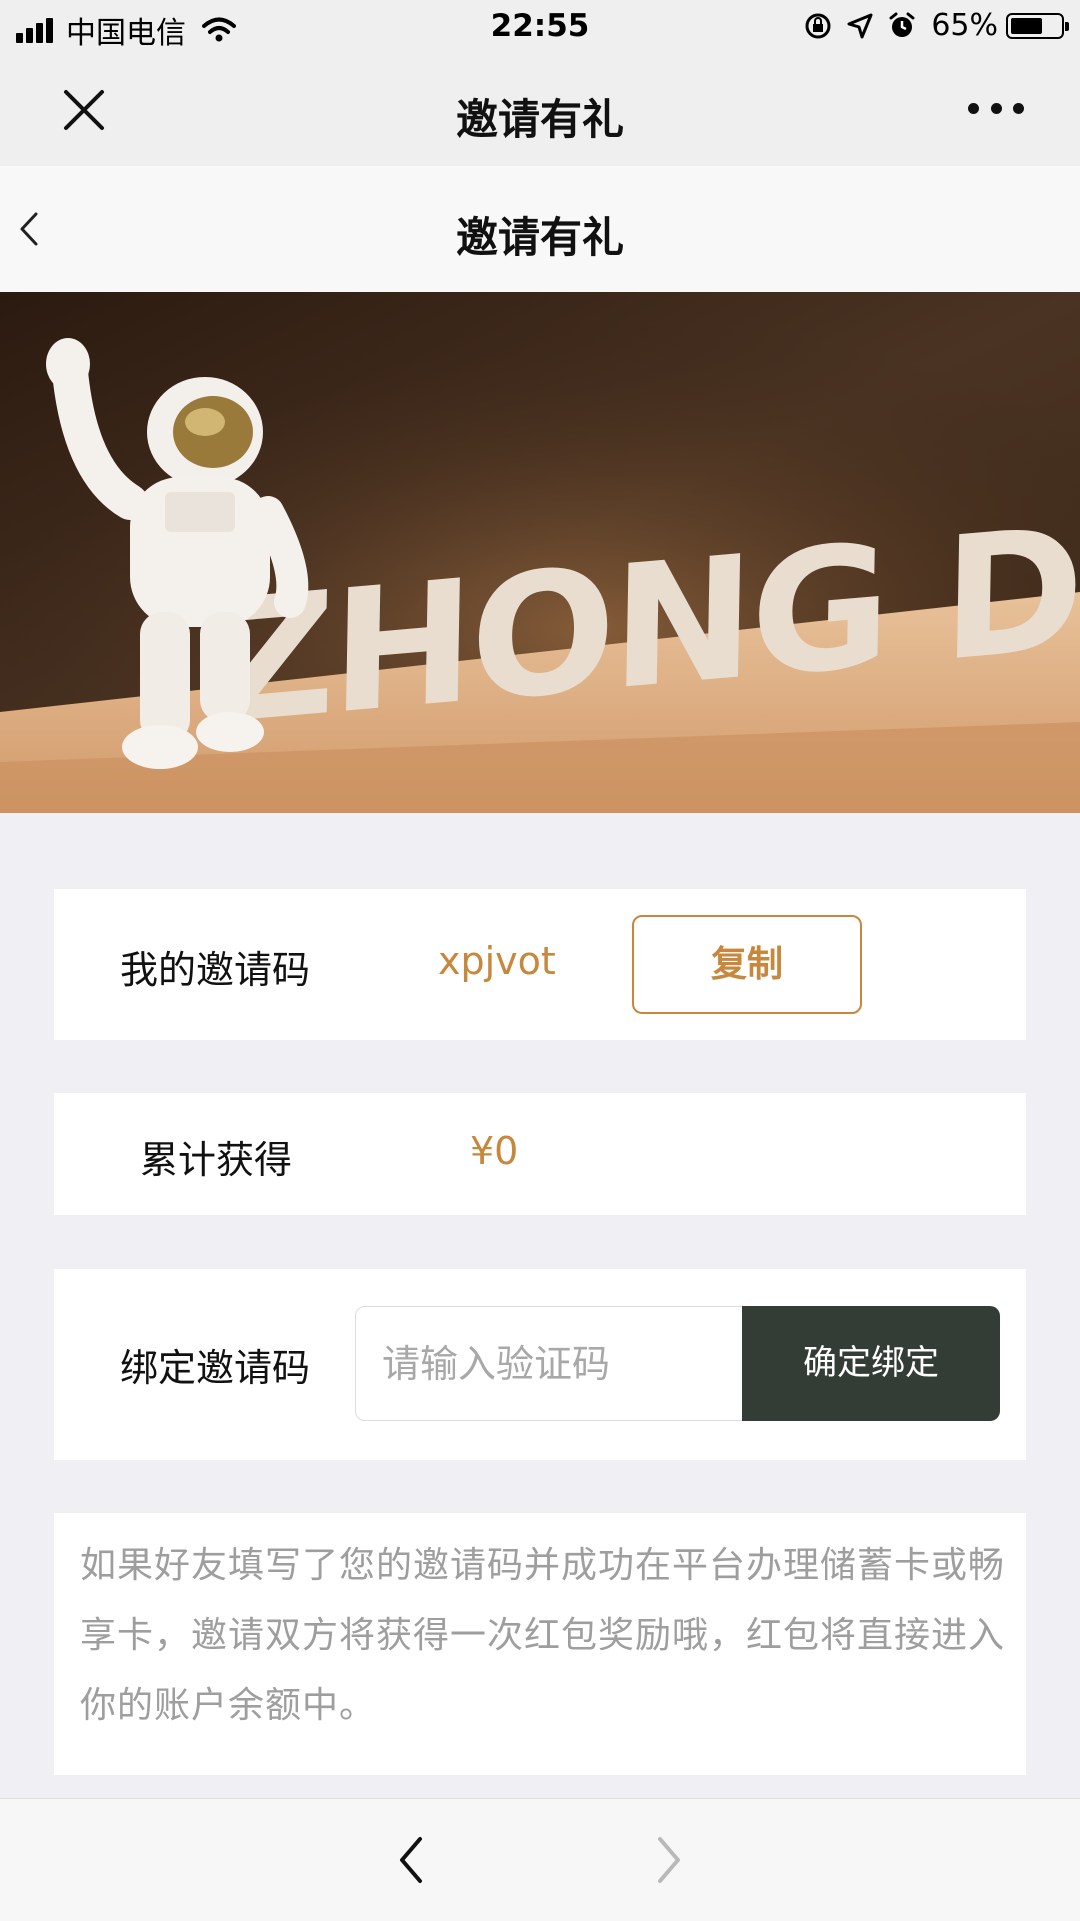 This screenshot has height=1921, width=1080. I want to click on chevron-right-icon, so click(669, 1860).